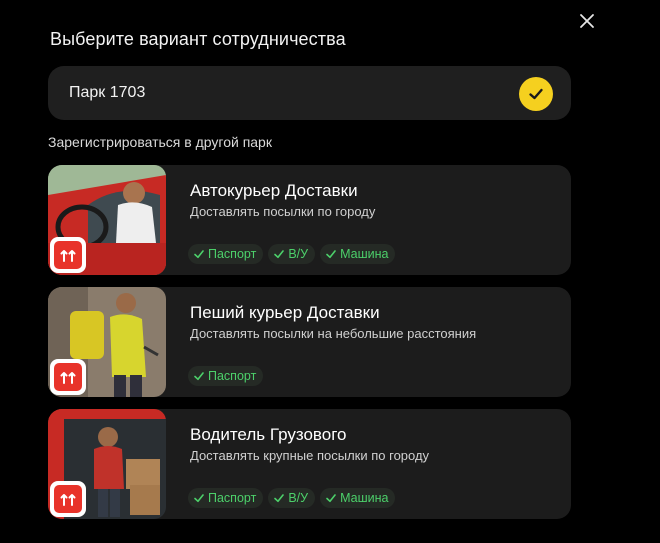 This screenshot has width=660, height=543. I want to click on car-courier-photo, so click(107, 220).